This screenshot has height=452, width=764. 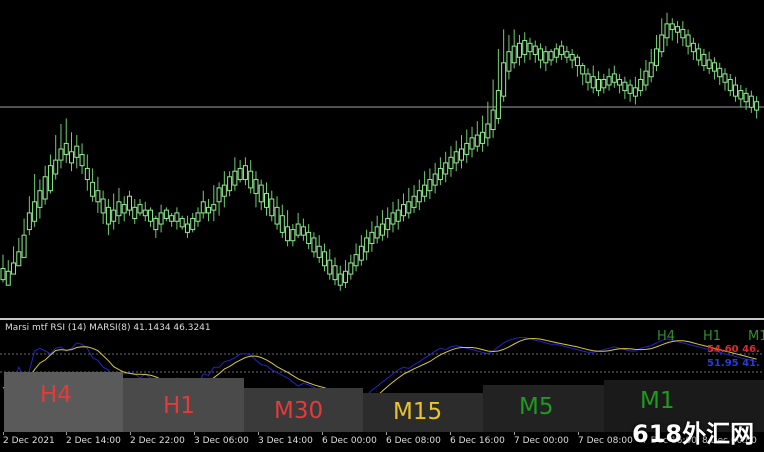 I want to click on level-blue-value: 51.95 41., so click(x=733, y=363).